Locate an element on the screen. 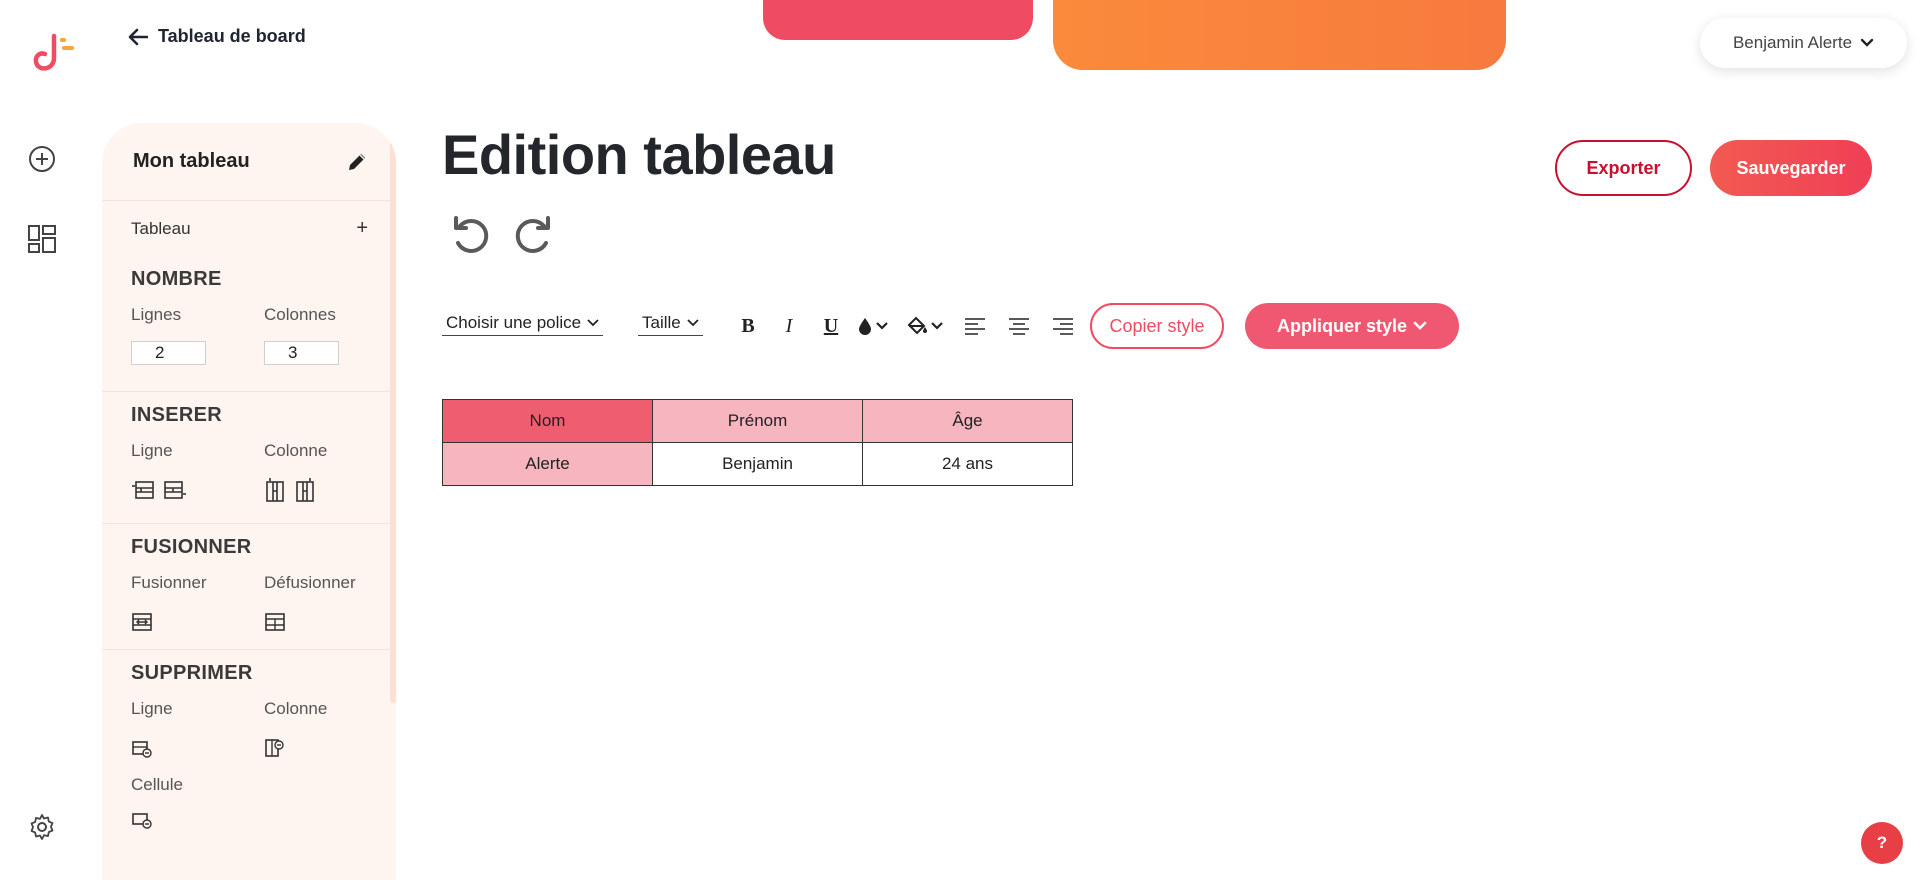 This screenshot has width=1920, height=880. save-button: Sauvegarder is located at coordinates (1791, 168).